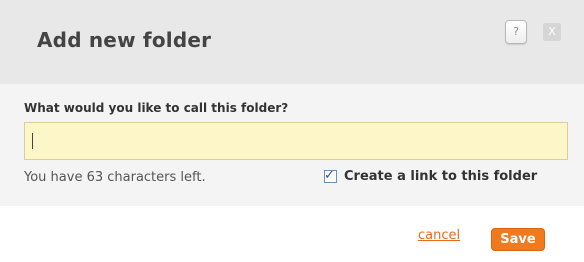  Describe the element at coordinates (32, 141) in the screenshot. I see `text-cursor` at that location.